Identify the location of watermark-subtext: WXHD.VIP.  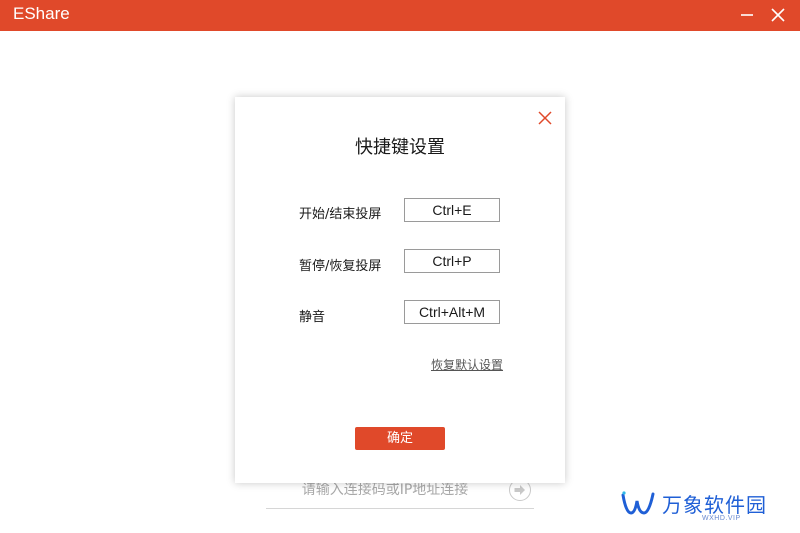
(721, 518).